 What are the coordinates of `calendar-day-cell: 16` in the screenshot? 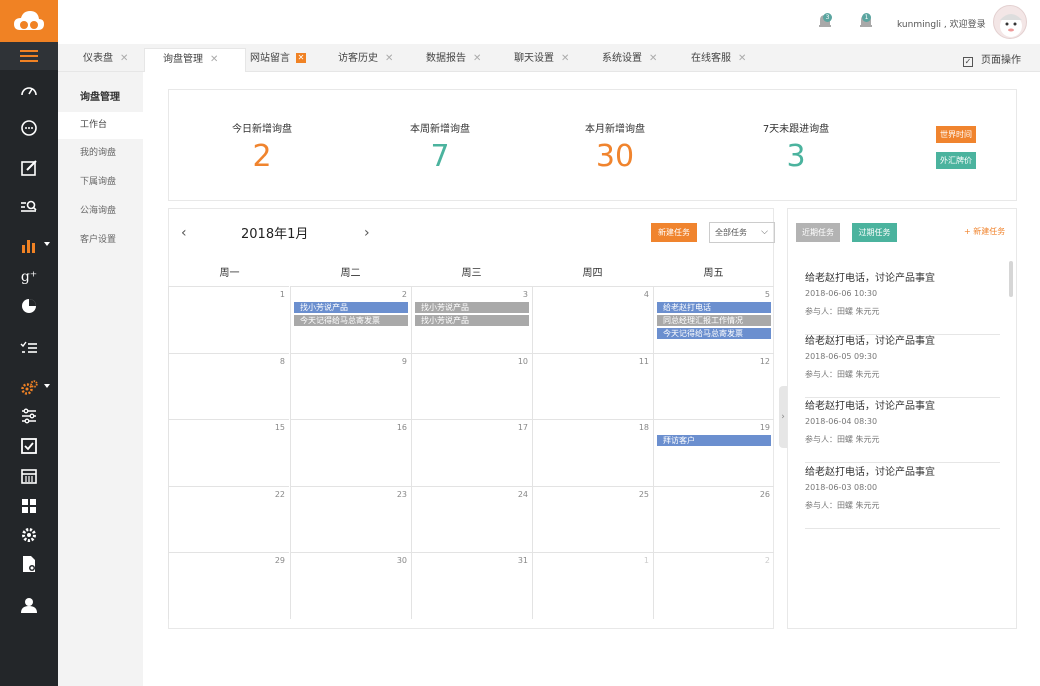 It's located at (350, 452).